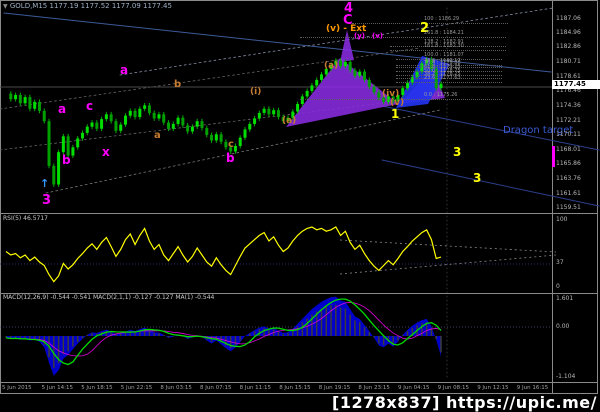 The height and width of the screenshot is (412, 600). What do you see at coordinates (563, 326) in the screenshot?
I see `macd-scale-zero: 0.00` at bounding box center [563, 326].